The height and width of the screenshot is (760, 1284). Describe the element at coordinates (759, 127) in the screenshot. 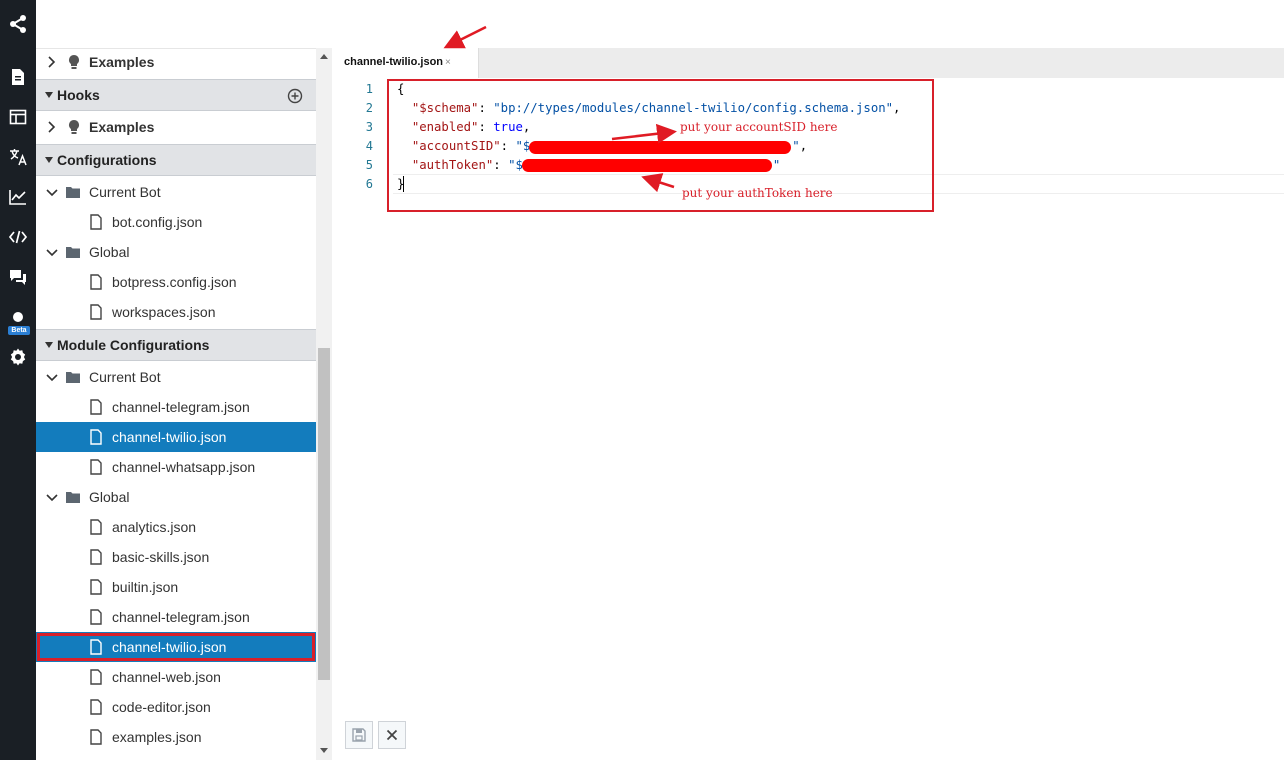

I see `annotation-account-sid: put your accountSID here` at that location.